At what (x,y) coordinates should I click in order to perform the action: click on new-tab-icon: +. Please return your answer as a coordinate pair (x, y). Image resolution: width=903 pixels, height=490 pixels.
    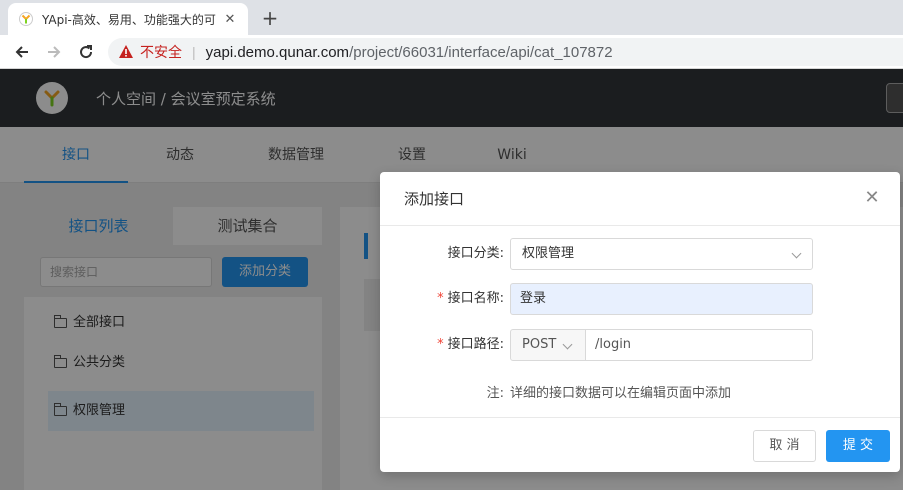
    Looking at the image, I should click on (270, 18).